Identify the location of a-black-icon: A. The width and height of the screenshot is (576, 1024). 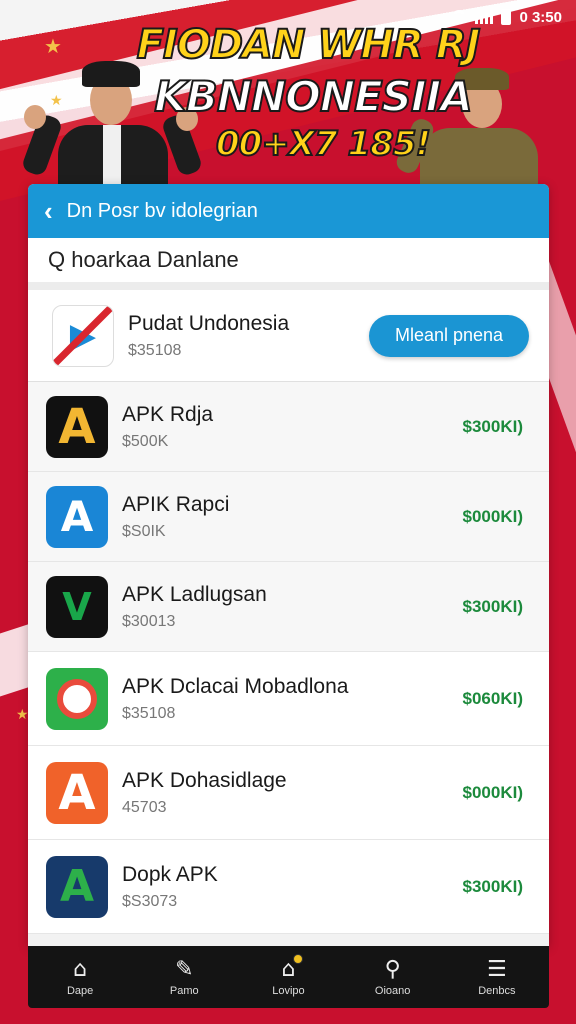
(77, 426).